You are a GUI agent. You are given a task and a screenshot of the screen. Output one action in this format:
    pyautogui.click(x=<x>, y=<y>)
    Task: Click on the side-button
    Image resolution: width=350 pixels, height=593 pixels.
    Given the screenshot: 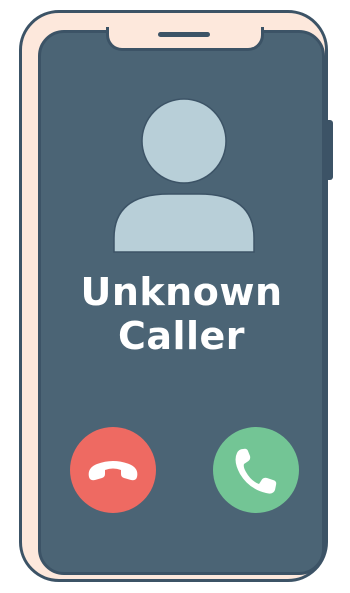 What is the action you would take?
    pyautogui.click(x=330, y=150)
    